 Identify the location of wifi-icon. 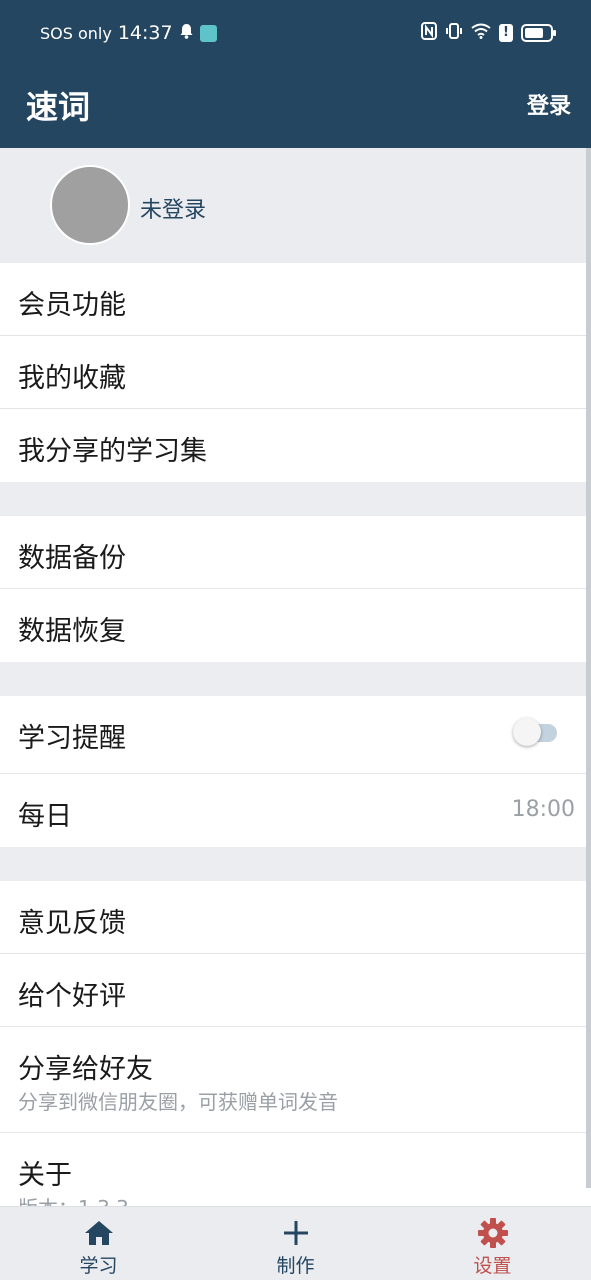
(481, 33).